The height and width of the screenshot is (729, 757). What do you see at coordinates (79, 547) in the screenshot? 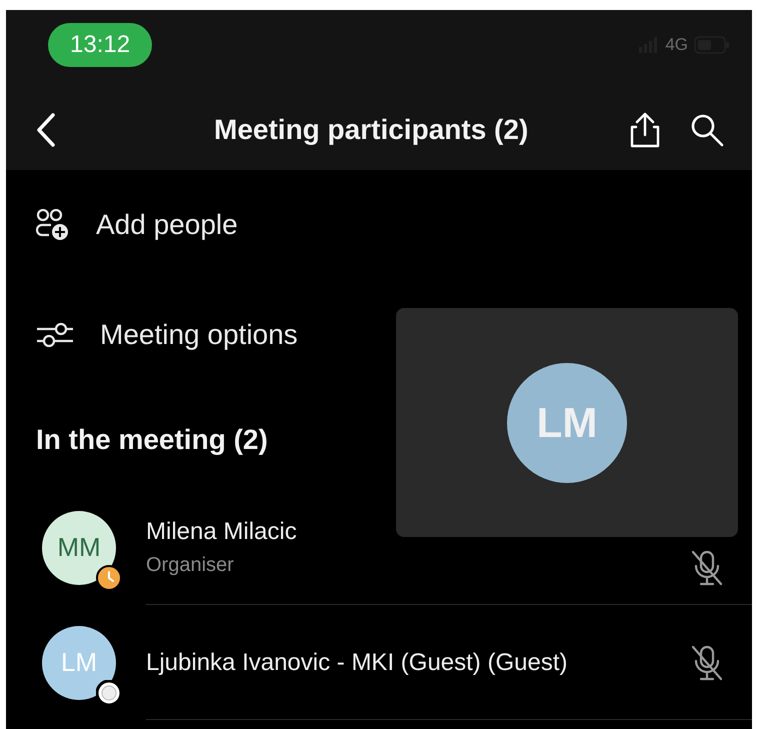
I see `avatar: MM` at bounding box center [79, 547].